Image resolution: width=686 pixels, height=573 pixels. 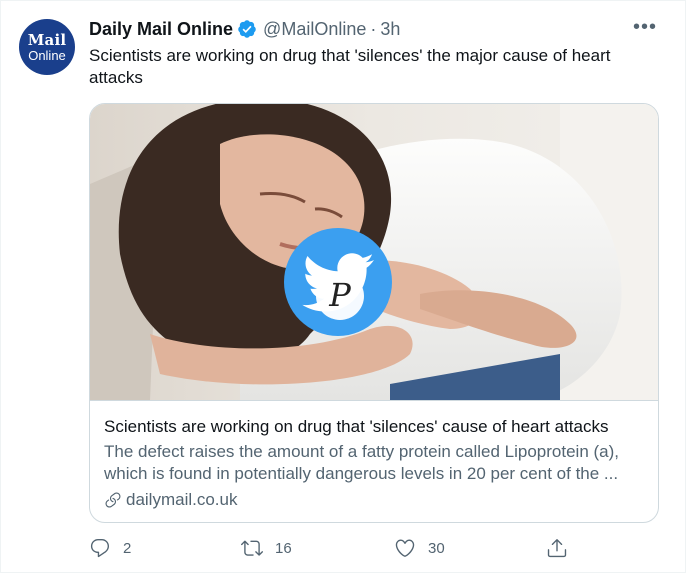 What do you see at coordinates (374, 500) in the screenshot?
I see `card-domain: dailymail.co.uk` at bounding box center [374, 500].